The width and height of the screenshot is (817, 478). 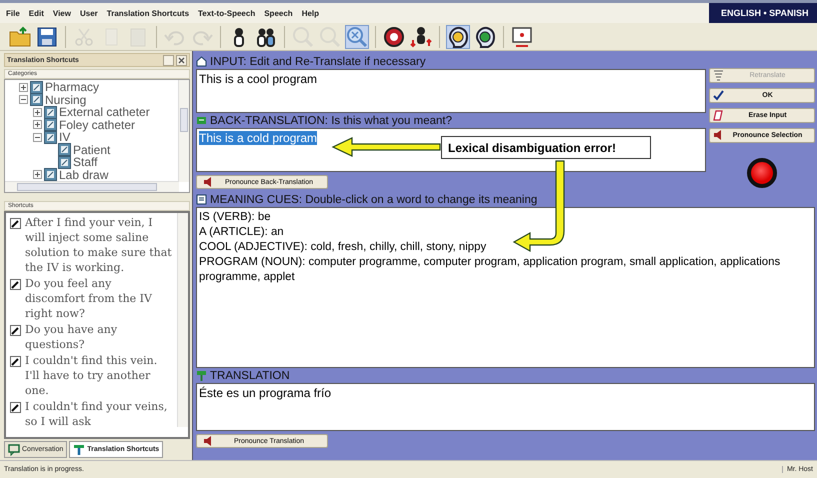 What do you see at coordinates (85, 162) in the screenshot?
I see `tree-item: Staff` at bounding box center [85, 162].